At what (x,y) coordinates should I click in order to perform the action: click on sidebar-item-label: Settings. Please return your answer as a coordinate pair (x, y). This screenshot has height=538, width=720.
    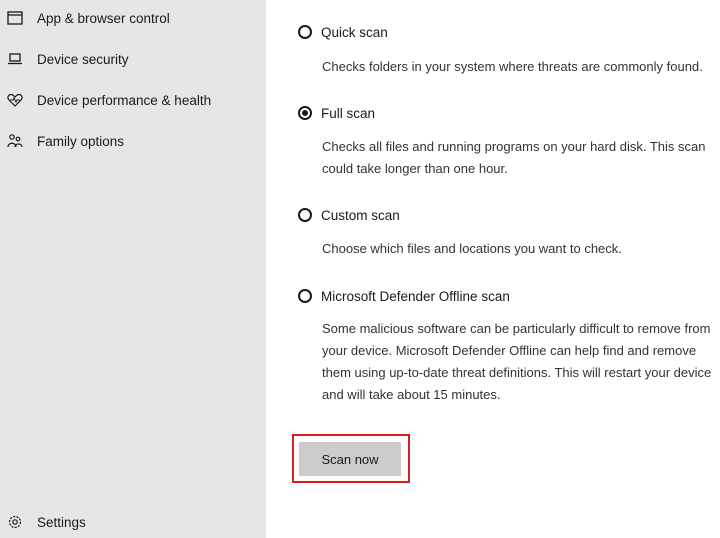
    Looking at the image, I should click on (61, 522).